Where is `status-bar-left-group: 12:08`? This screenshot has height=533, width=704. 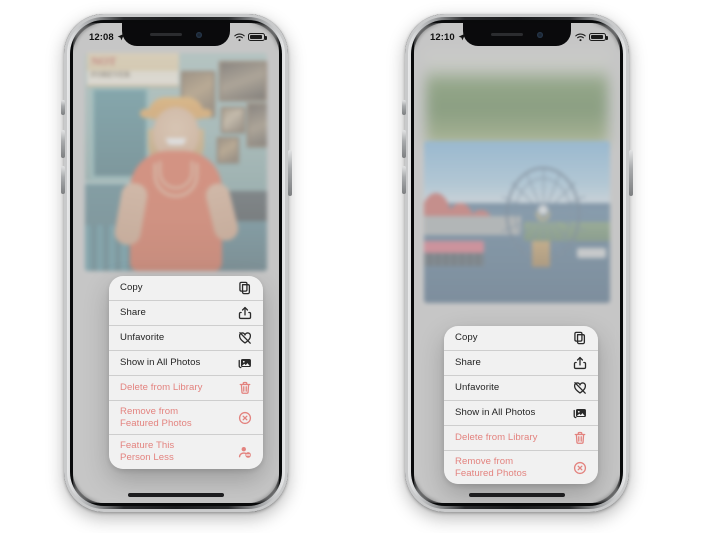
status-bar-left-group: 12:08 is located at coordinates (107, 37).